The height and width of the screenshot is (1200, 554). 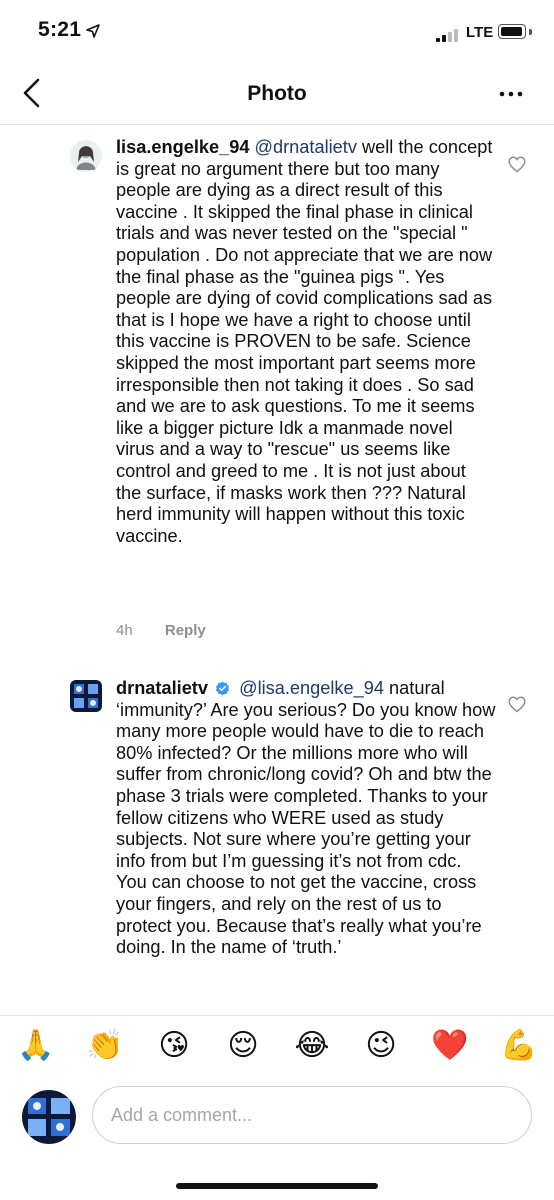 What do you see at coordinates (312, 1046) in the screenshot?
I see `face-with-tears-of-joy-emoji: 😂` at bounding box center [312, 1046].